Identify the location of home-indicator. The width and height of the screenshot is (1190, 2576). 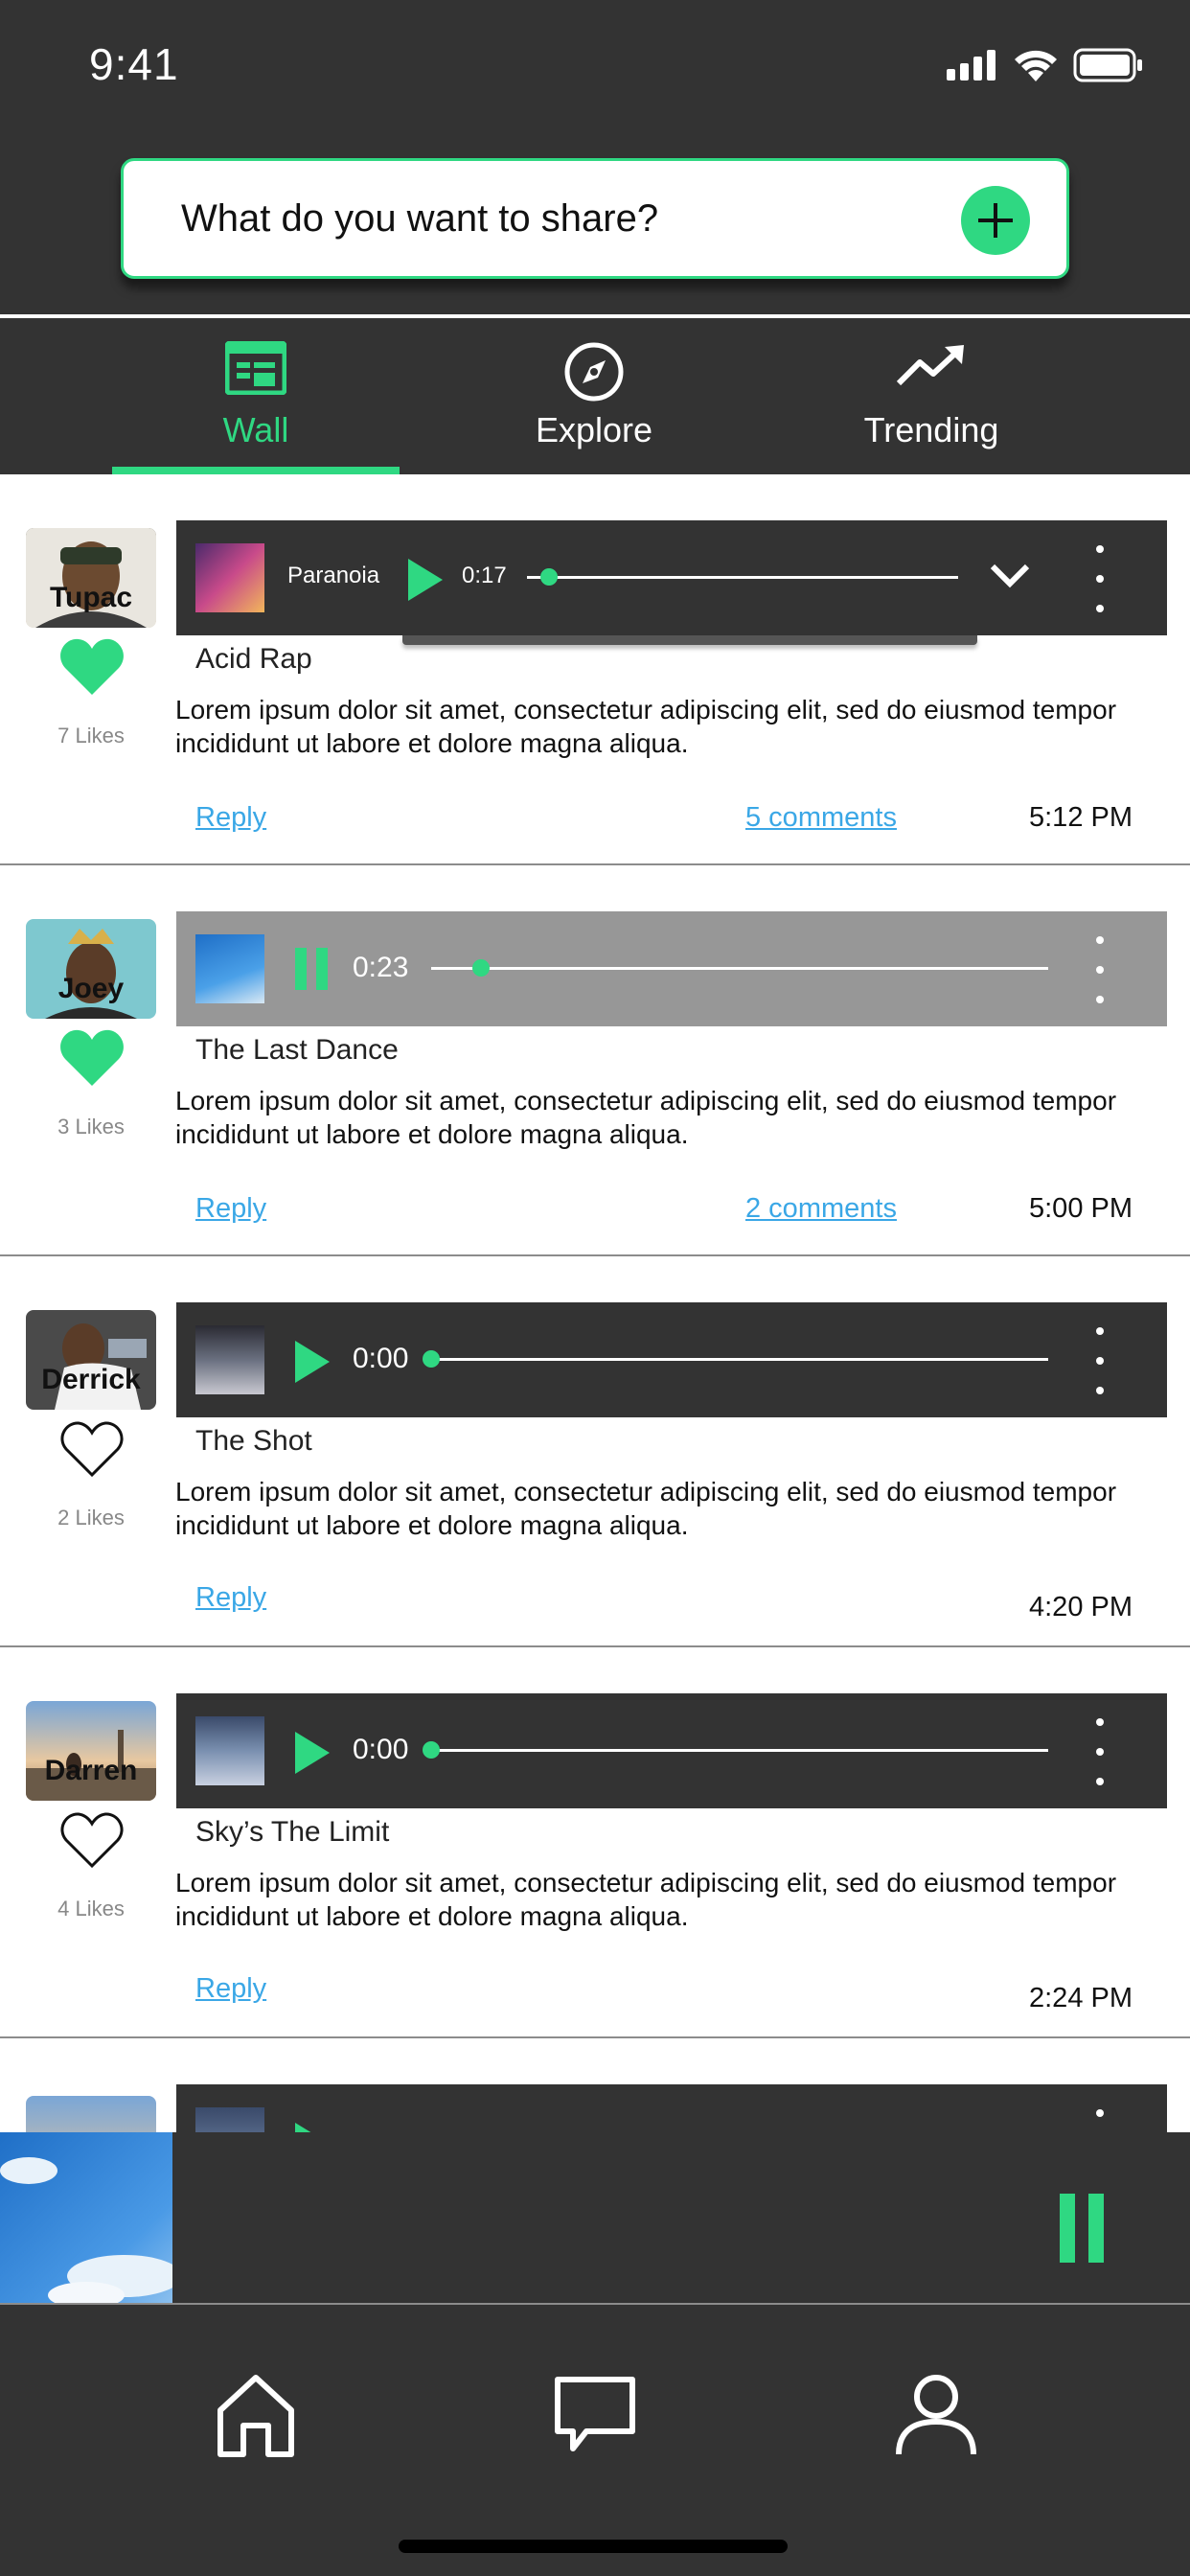
(593, 2546).